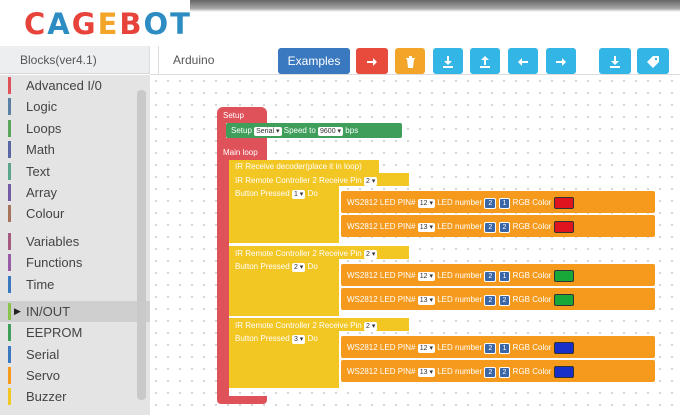 The height and width of the screenshot is (415, 680). I want to click on download-button, so click(448, 61).